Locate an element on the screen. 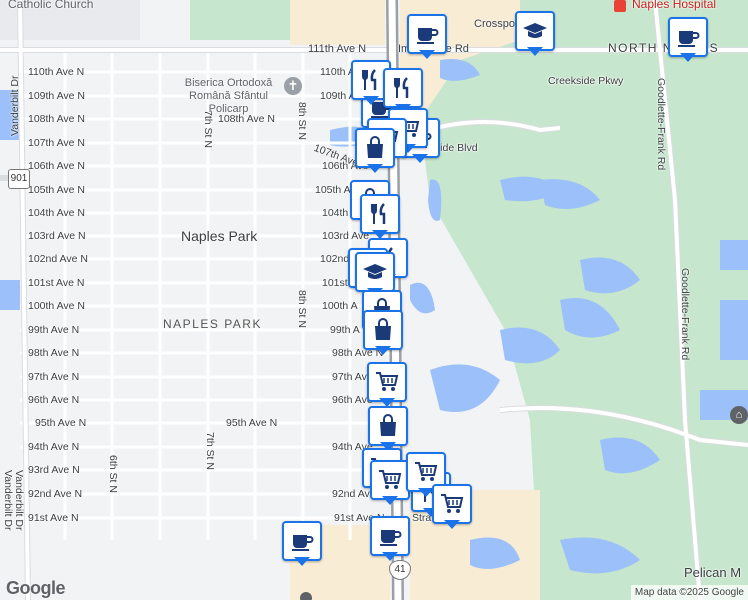  avenue-label-east: 105th A is located at coordinates (333, 190).